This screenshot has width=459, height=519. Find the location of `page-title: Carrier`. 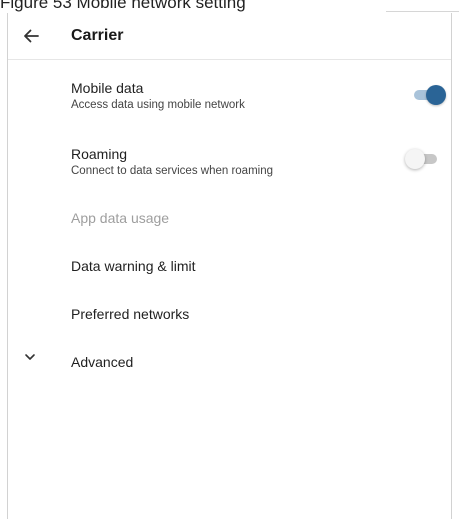

page-title: Carrier is located at coordinates (97, 35).